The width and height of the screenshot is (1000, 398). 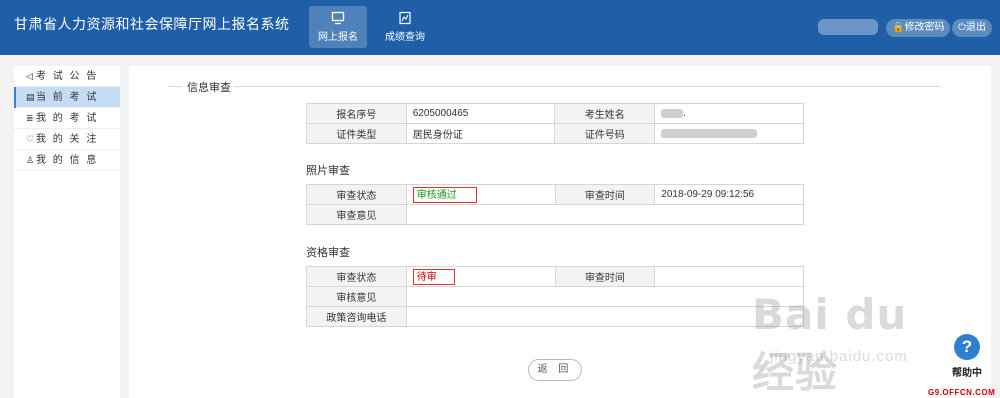 What do you see at coordinates (672, 113) in the screenshot?
I see `name-redacted` at bounding box center [672, 113].